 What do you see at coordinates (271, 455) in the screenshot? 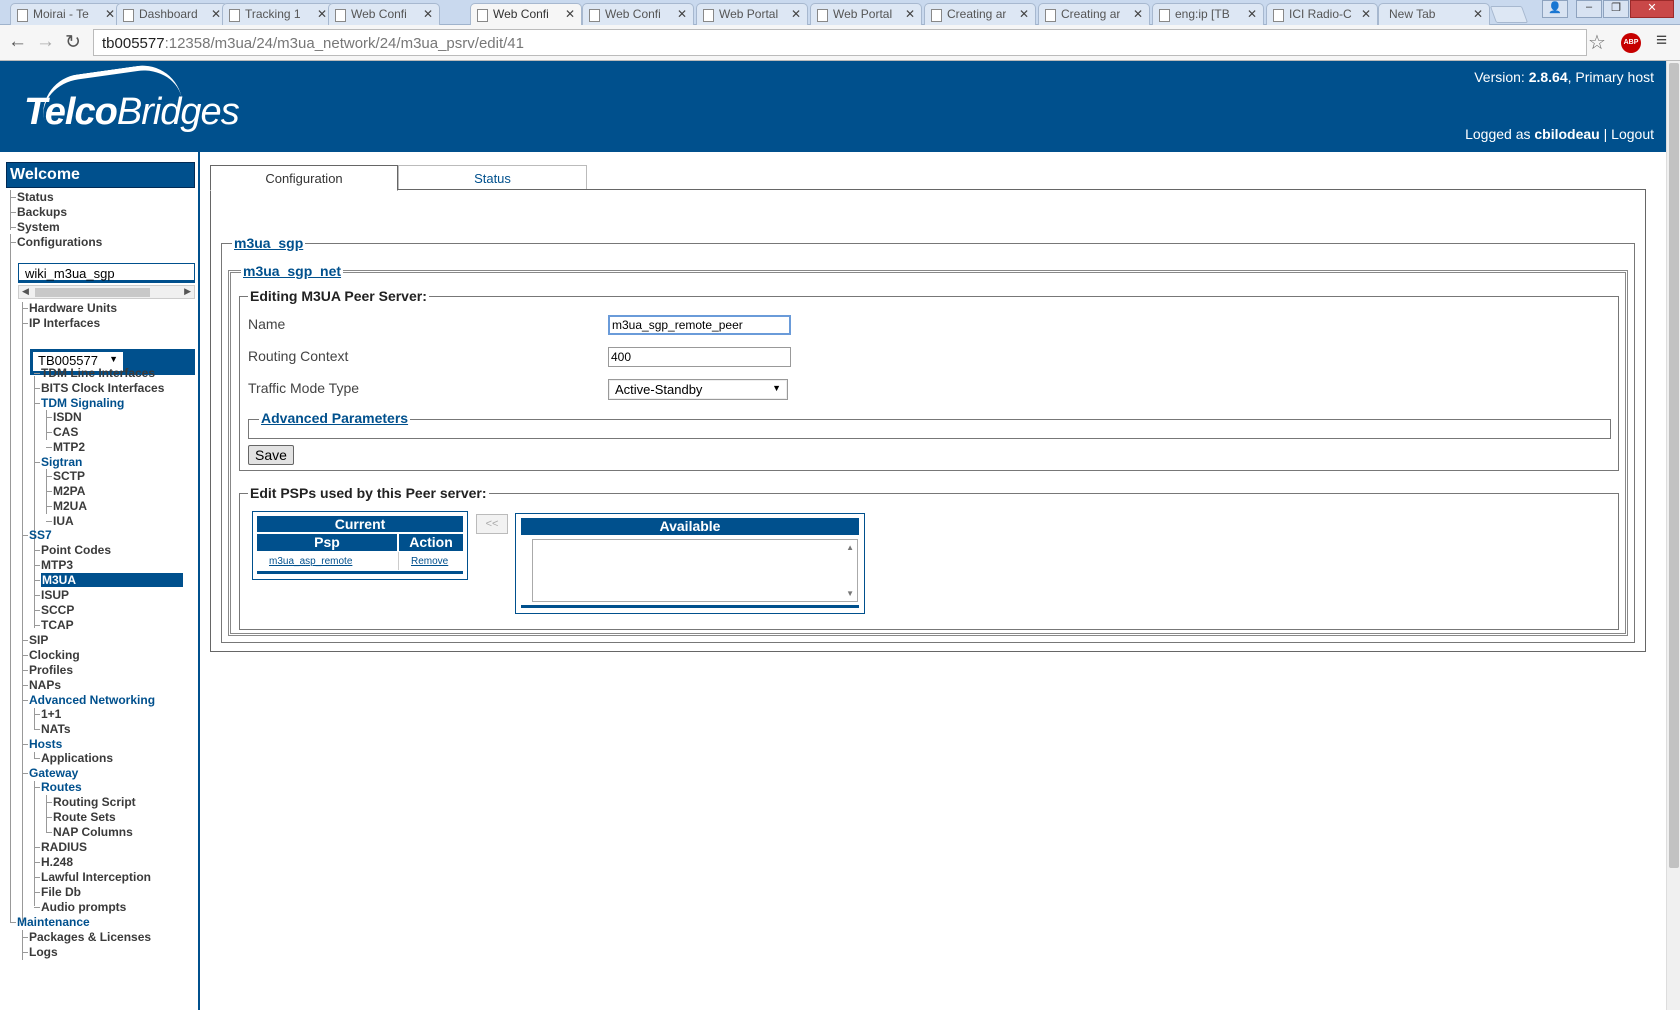
I see `save-button: Save` at bounding box center [271, 455].